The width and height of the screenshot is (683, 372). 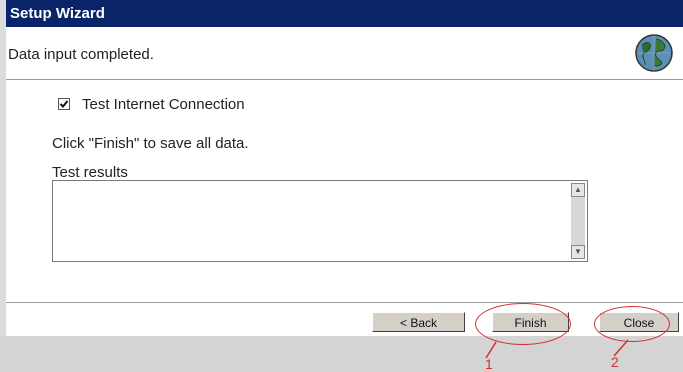 I want to click on annotation-label-1: 1, so click(x=489, y=364).